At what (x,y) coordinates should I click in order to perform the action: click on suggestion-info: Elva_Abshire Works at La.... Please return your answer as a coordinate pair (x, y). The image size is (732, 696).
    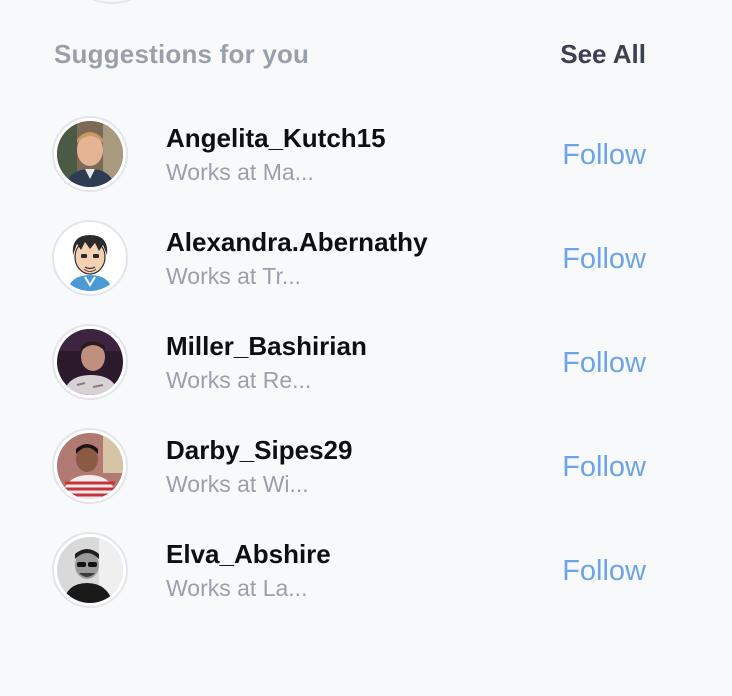
    Looking at the image, I should click on (364, 570).